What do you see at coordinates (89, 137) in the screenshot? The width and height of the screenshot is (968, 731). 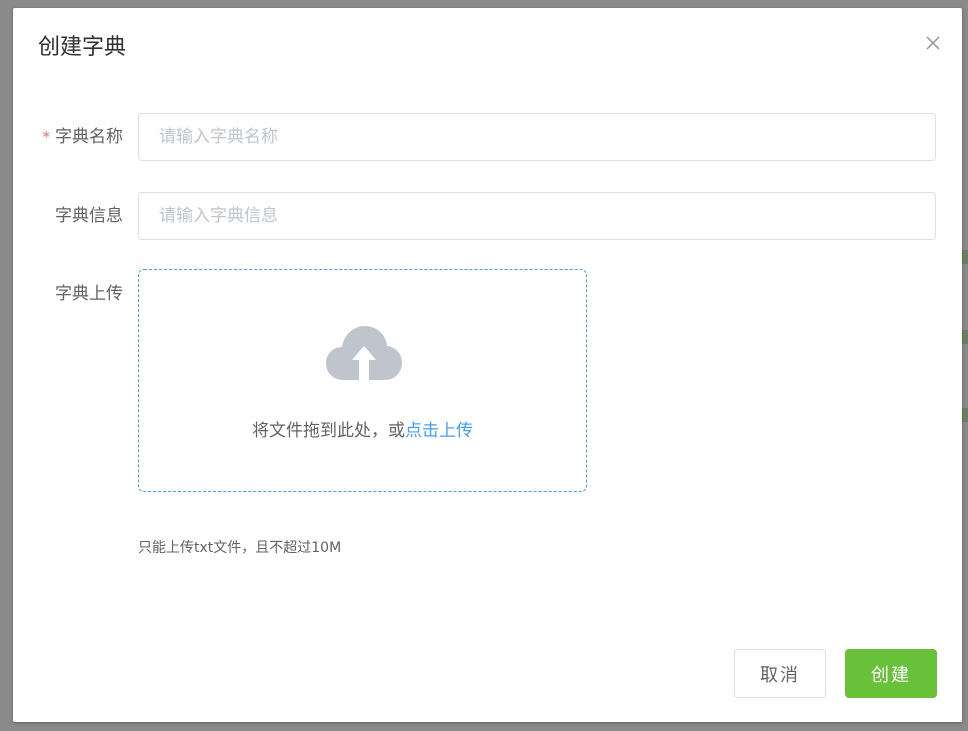 I see `name-label: 字典名称` at bounding box center [89, 137].